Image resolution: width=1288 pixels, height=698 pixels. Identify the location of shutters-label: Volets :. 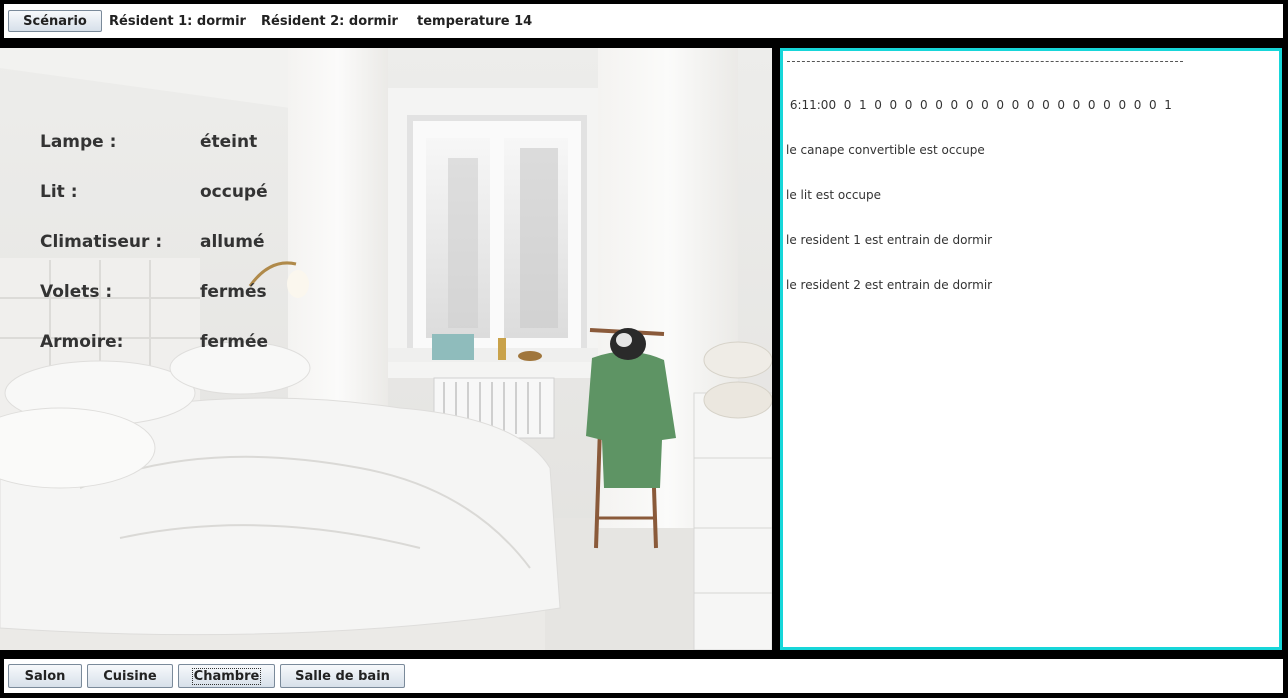
(76, 292).